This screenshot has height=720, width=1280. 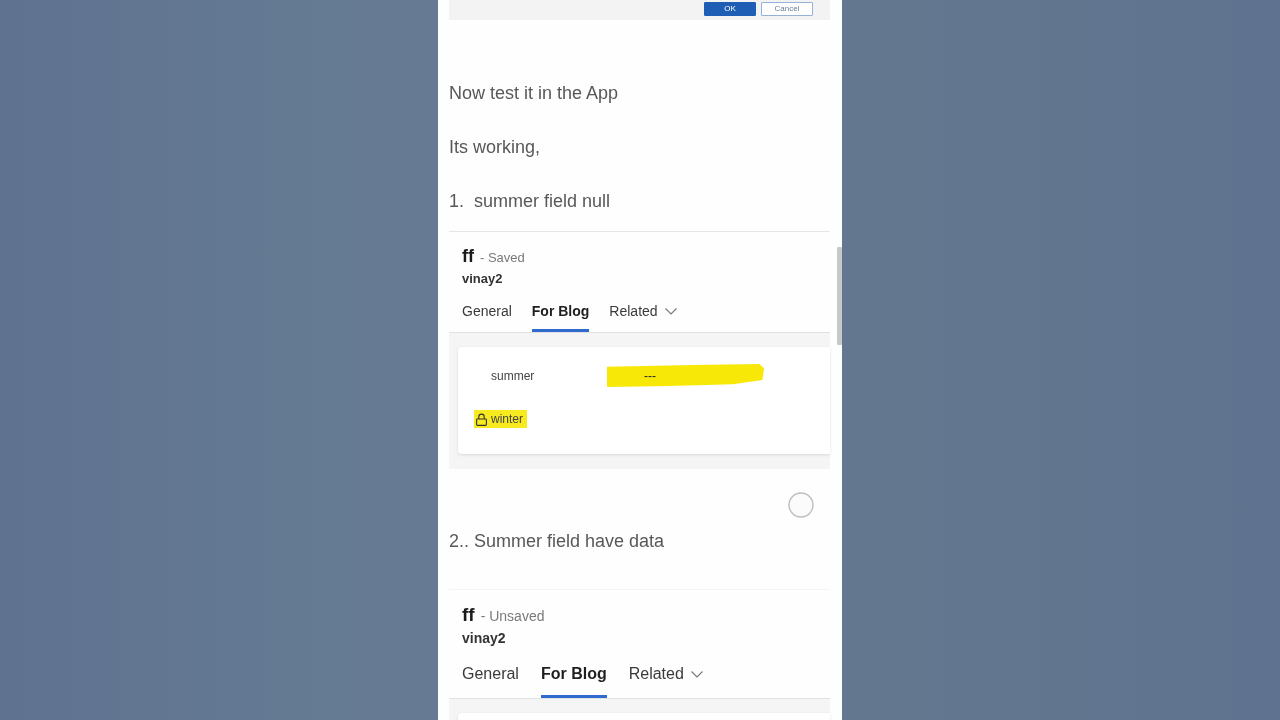 I want to click on field-value: ---, so click(x=685, y=375).